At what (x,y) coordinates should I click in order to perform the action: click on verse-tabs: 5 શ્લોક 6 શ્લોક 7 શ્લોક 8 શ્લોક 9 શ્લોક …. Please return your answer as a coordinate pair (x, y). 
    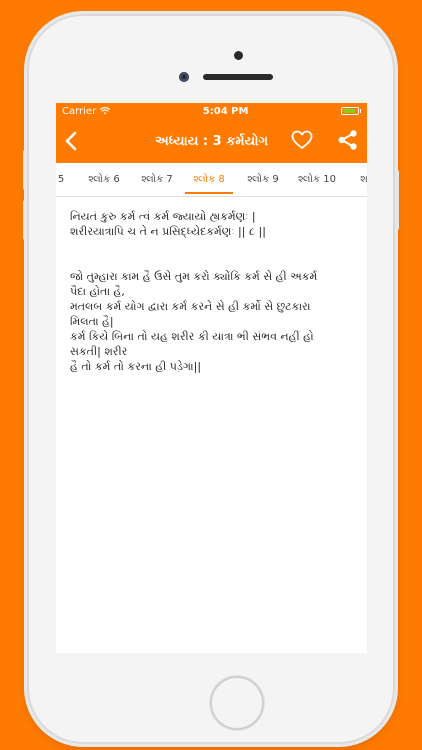
    Looking at the image, I should click on (211, 180).